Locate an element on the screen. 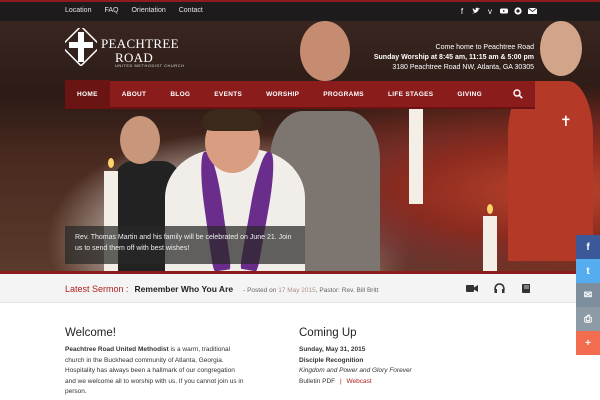  event-description: Kingdom and Power and Glory Forever is located at coordinates (355, 370).